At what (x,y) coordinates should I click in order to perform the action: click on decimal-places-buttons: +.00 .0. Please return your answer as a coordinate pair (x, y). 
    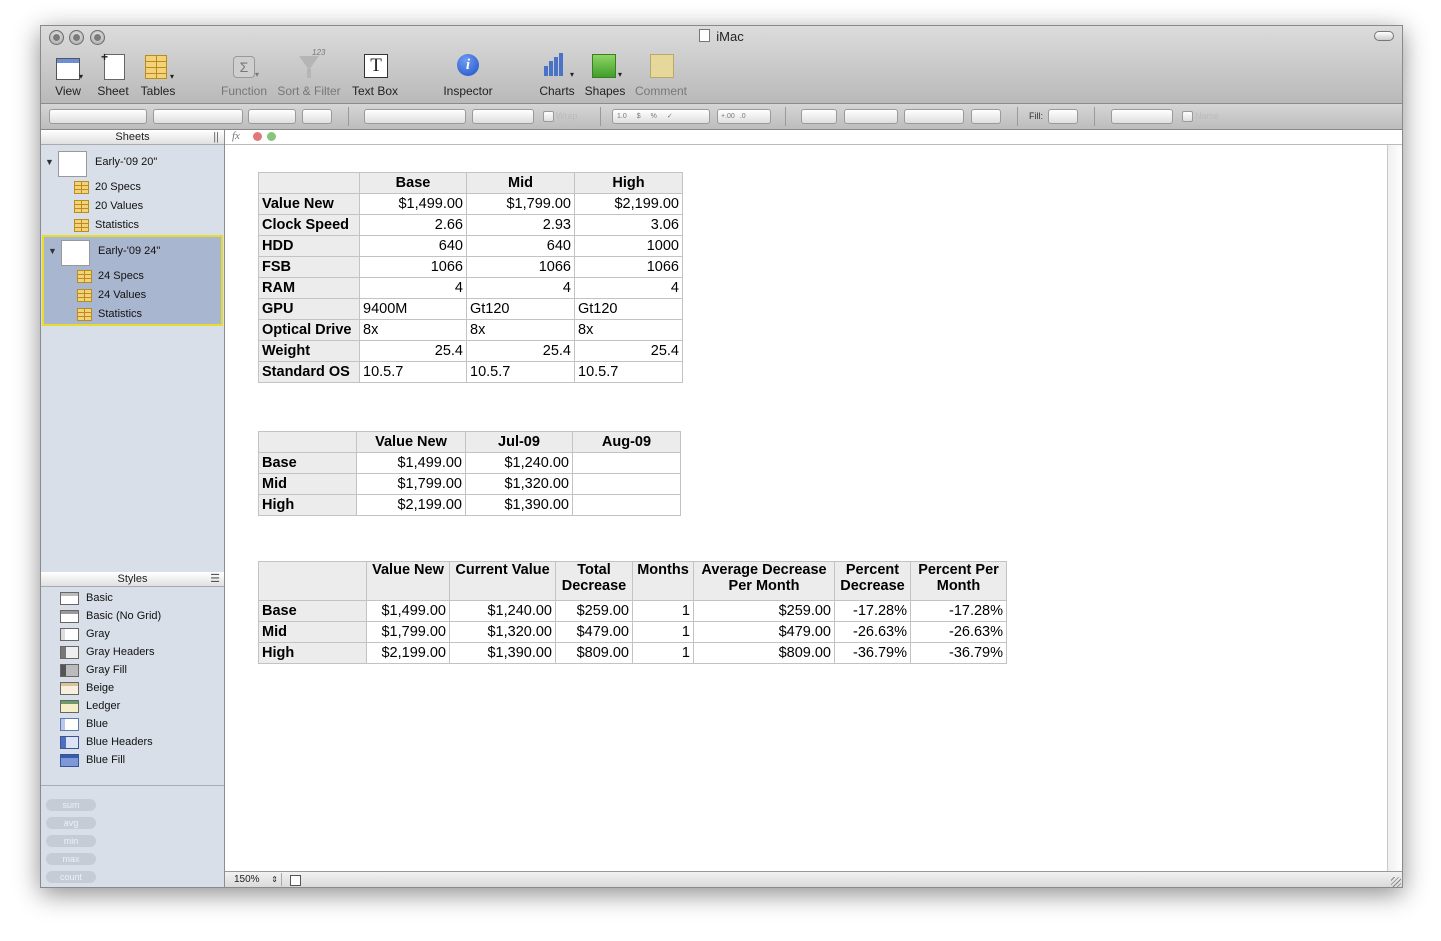
    Looking at the image, I should click on (744, 116).